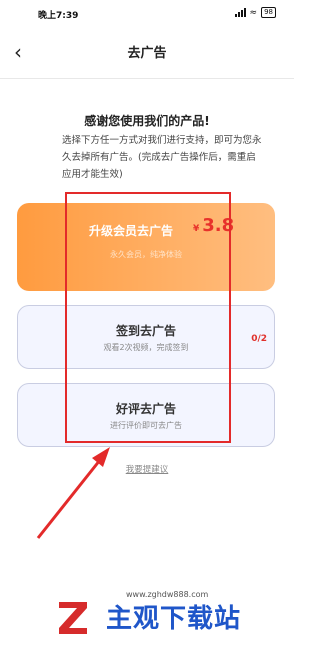 This screenshot has width=320, height=664. I want to click on watermark-url: www.zghdw888.com, so click(167, 594).